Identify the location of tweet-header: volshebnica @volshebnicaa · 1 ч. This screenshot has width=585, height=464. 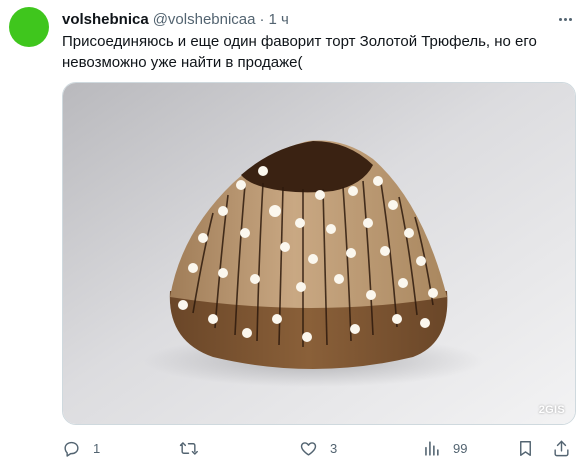
(175, 19).